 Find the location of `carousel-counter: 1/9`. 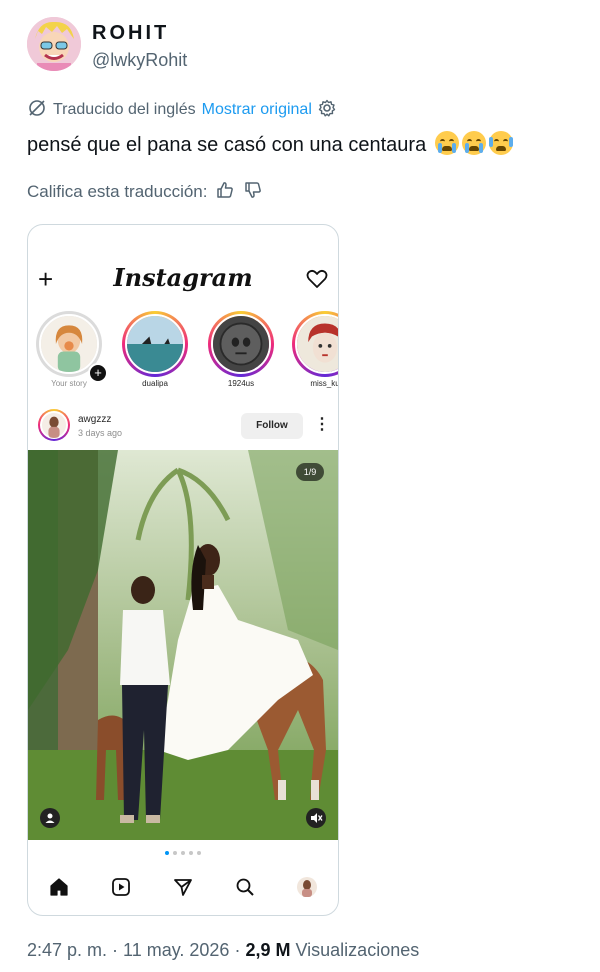

carousel-counter: 1/9 is located at coordinates (310, 472).